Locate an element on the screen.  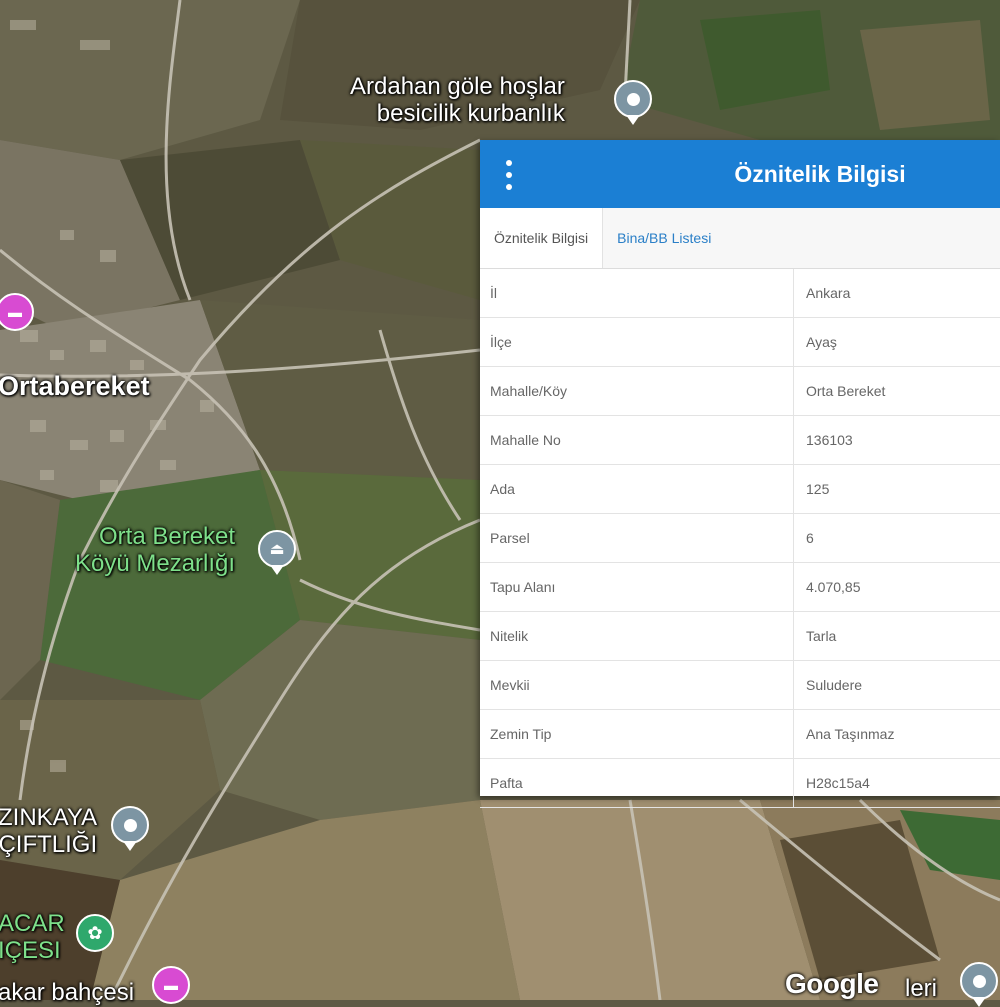
place-label-line: ACAR is located at coordinates (32, 923).